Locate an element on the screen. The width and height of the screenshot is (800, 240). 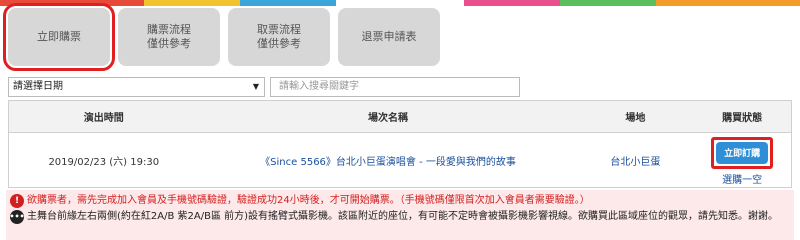
nav-button-label: 立即購票 is located at coordinates (59, 36).